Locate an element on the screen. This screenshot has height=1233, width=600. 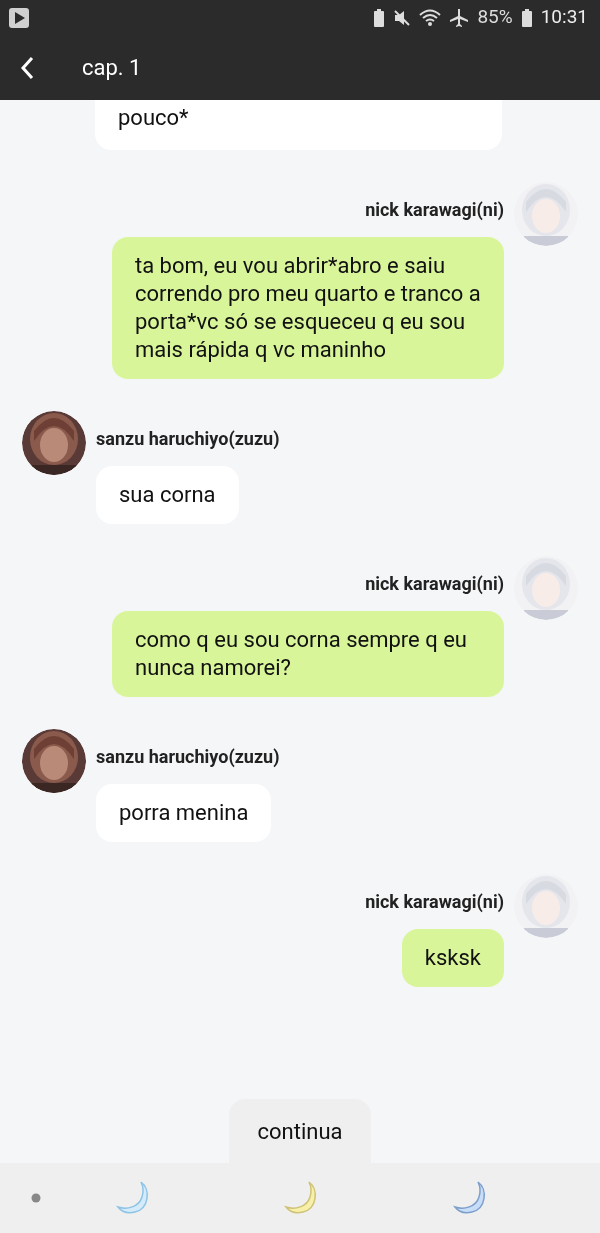
clock: 10:31 is located at coordinates (564, 17).